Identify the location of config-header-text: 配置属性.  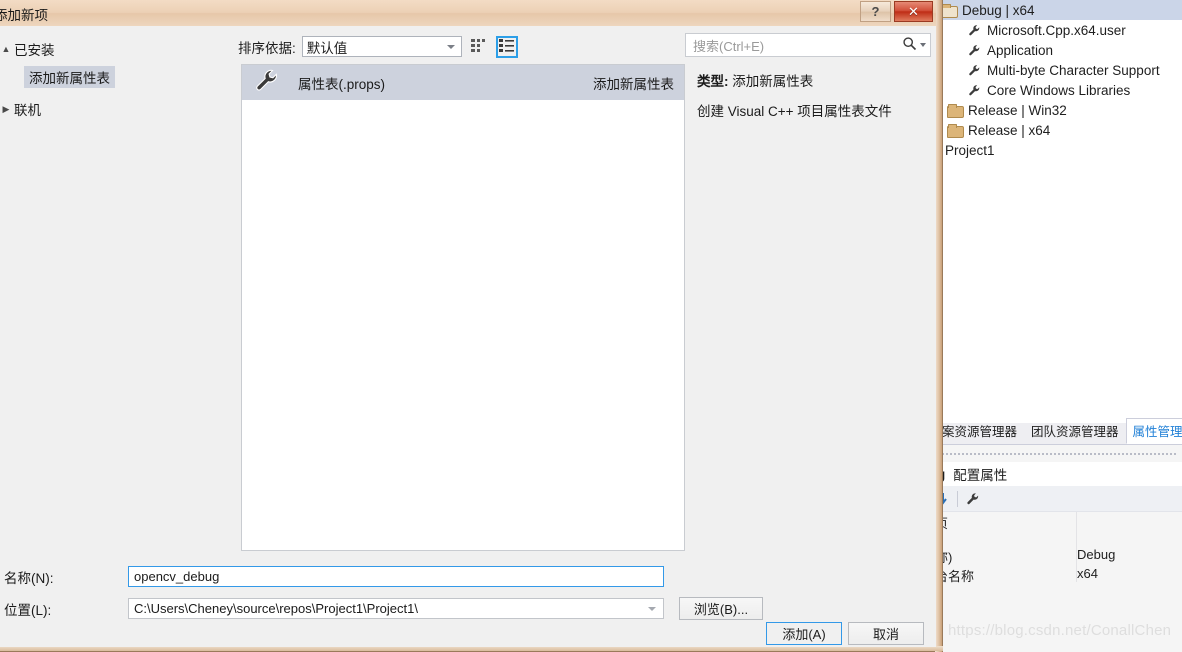
(980, 475).